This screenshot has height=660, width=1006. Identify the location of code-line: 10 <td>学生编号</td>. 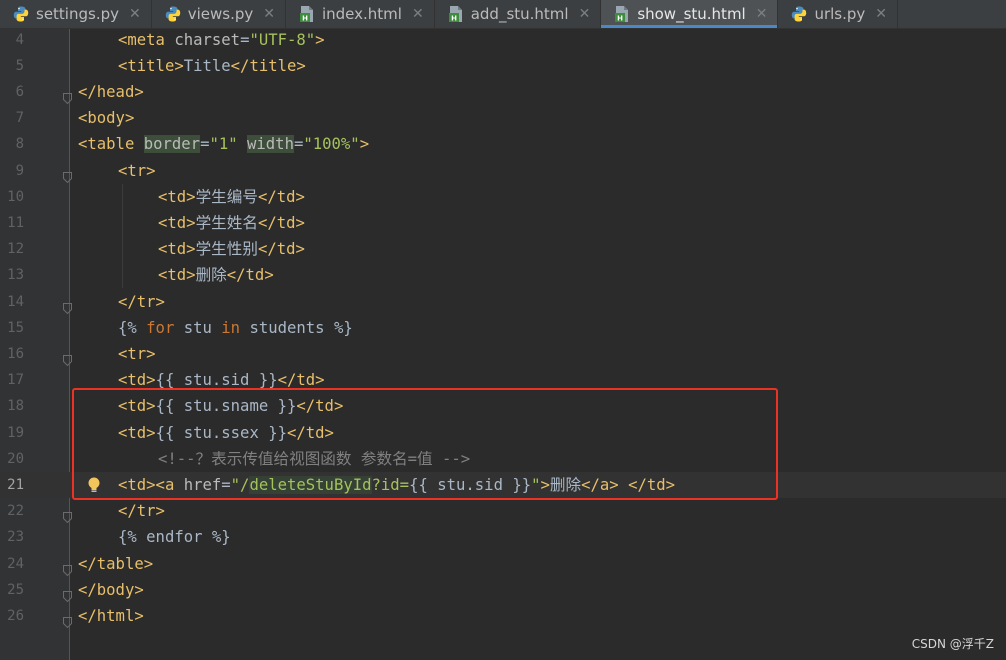
(503, 196).